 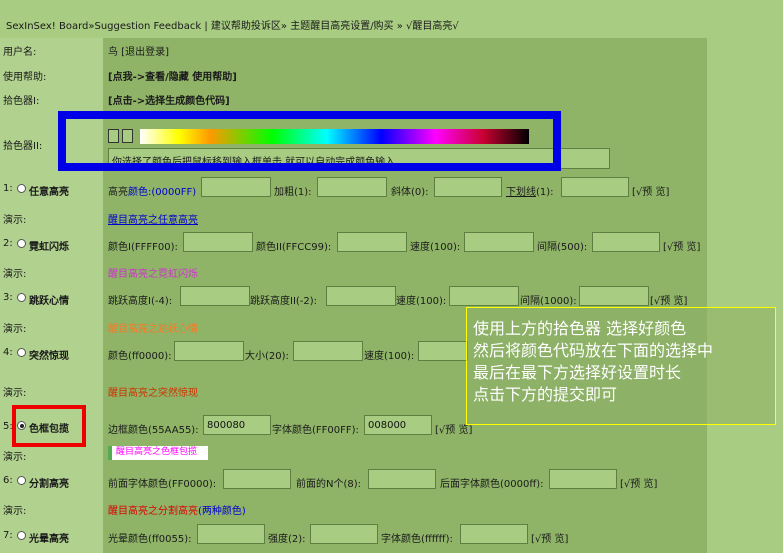 What do you see at coordinates (389, 356) in the screenshot?
I see `o4-speed-label: 速度(100):` at bounding box center [389, 356].